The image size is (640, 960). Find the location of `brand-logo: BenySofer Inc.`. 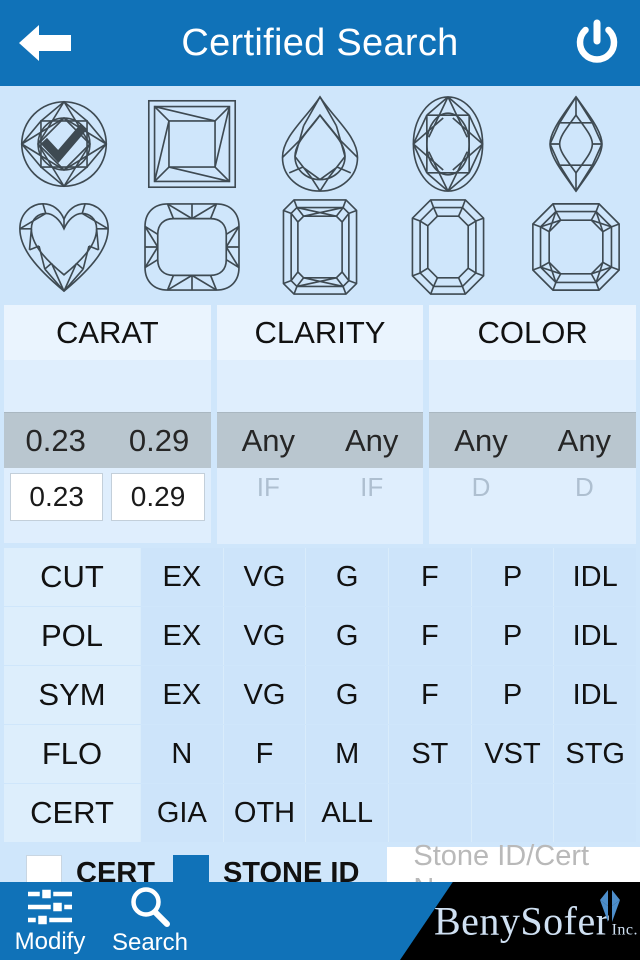

brand-logo: BenySofer Inc. is located at coordinates (520, 921).